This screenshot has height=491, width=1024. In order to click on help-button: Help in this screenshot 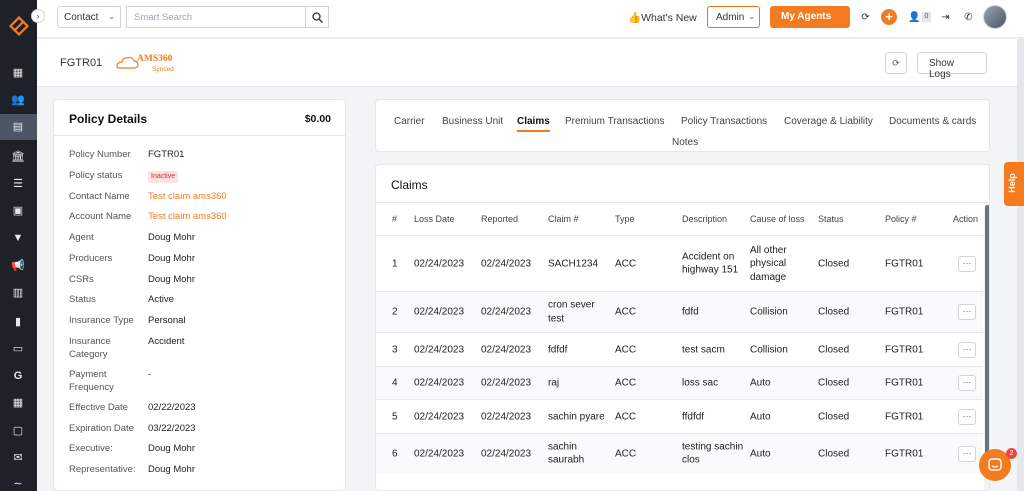, I will do `click(1014, 184)`.